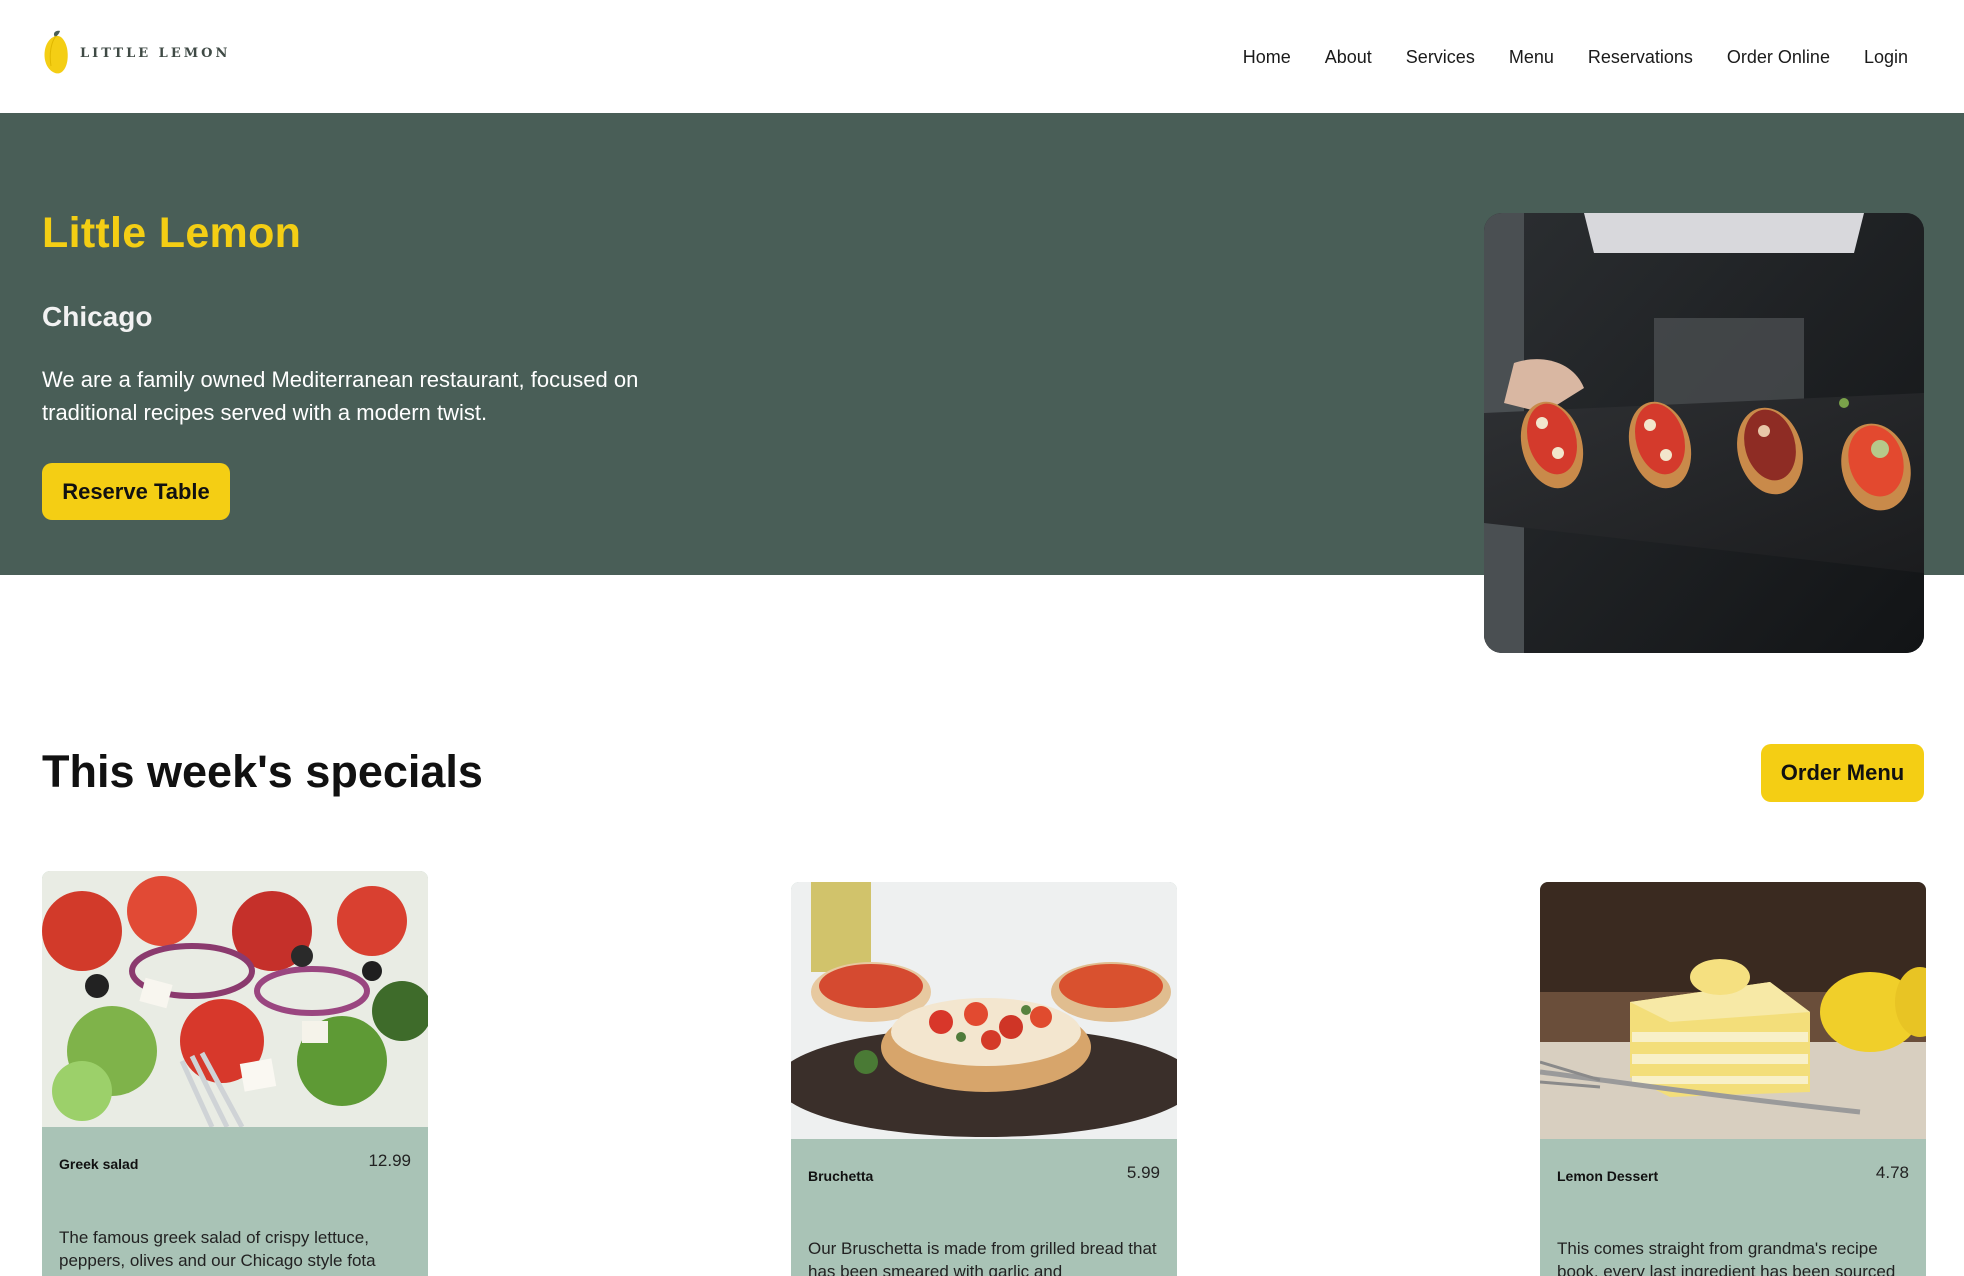 Image resolution: width=1964 pixels, height=1276 pixels. I want to click on hero-image, so click(1704, 433).